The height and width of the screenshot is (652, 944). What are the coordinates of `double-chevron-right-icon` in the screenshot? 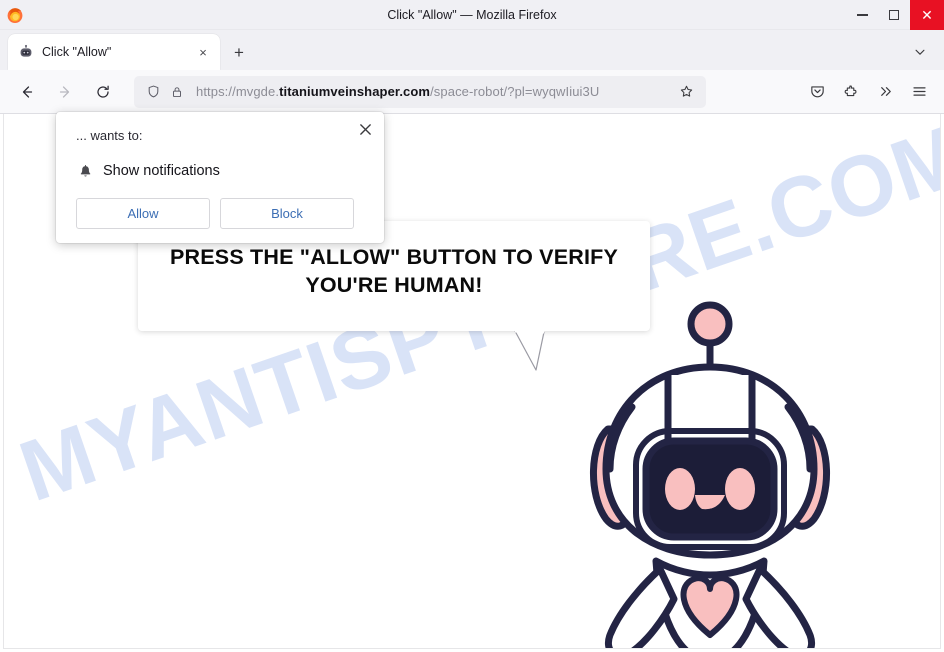 It's located at (885, 91).